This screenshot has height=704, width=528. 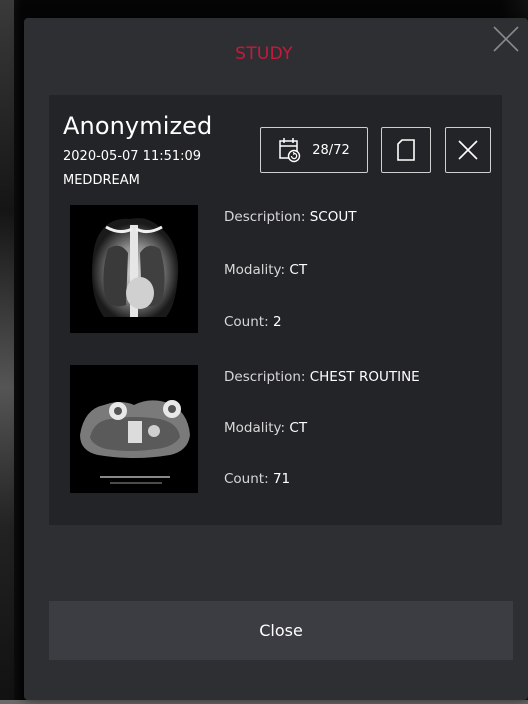 What do you see at coordinates (331, 150) in the screenshot?
I see `series-position: 28/72` at bounding box center [331, 150].